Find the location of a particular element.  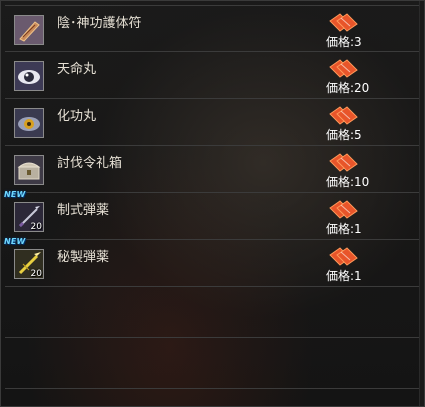

item-price: 価格:10 is located at coordinates (348, 182).